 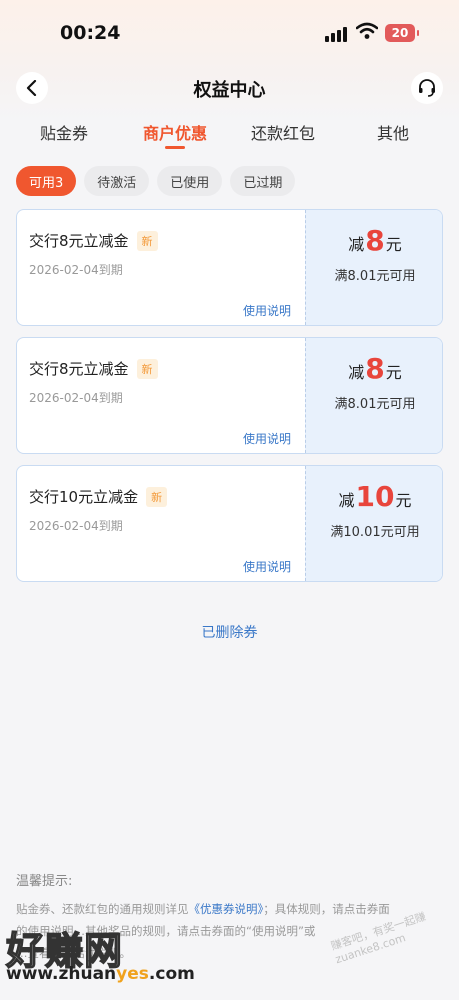 I want to click on tab-active-indicator, so click(x=175, y=147).